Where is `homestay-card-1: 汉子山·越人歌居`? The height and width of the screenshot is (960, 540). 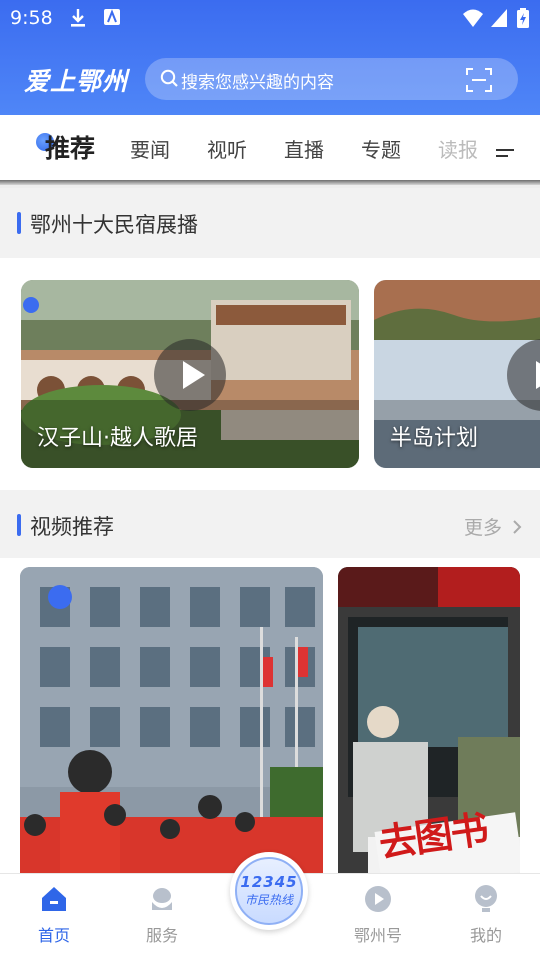 homestay-card-1: 汉子山·越人歌居 is located at coordinates (190, 374).